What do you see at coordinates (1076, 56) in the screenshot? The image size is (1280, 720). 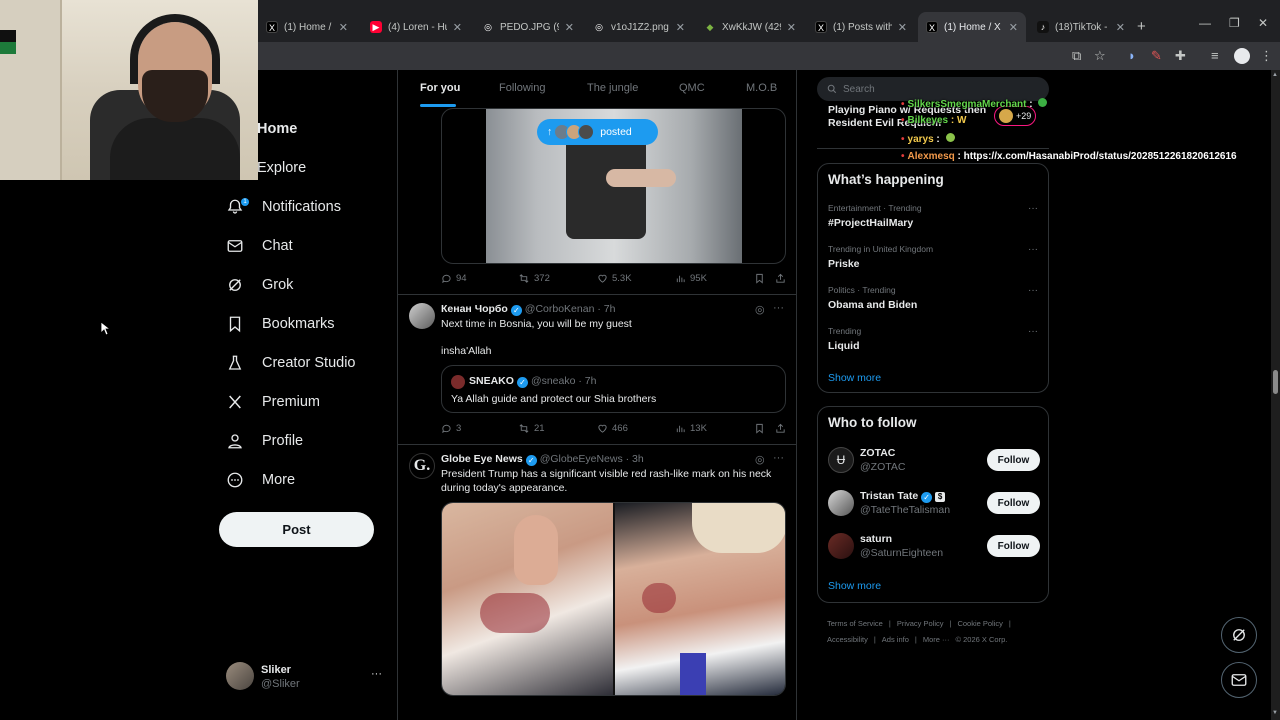 I see `install-icon: ⧉` at bounding box center [1076, 56].